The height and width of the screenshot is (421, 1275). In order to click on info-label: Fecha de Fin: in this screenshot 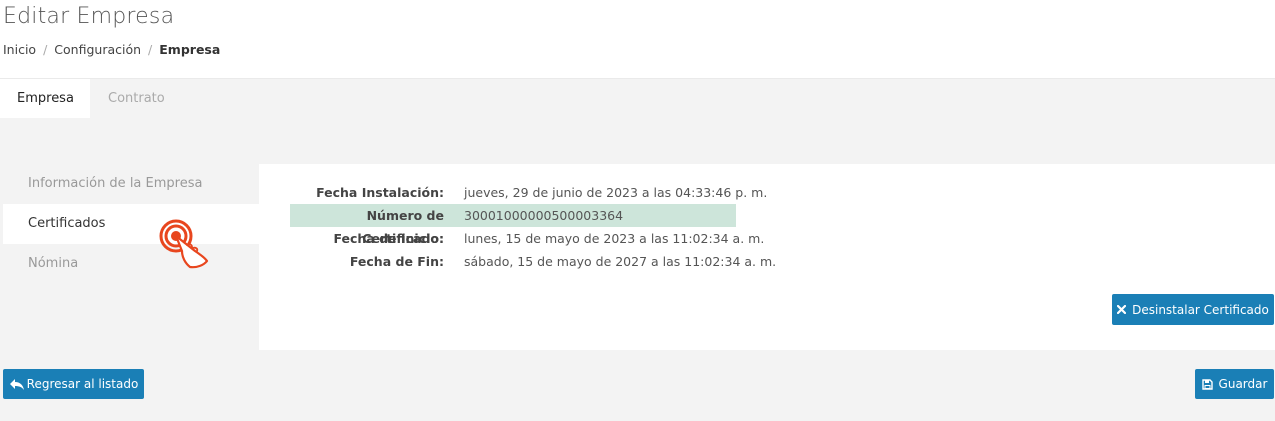, I will do `click(396, 261)`.